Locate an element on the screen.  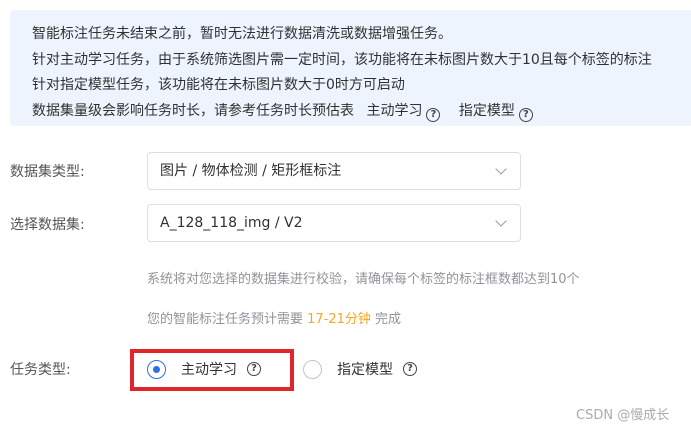
notice-line: 数据集量级会影响任务时长，请参考任务时长预估表 主动学习? 指定模型? is located at coordinates (361, 112).